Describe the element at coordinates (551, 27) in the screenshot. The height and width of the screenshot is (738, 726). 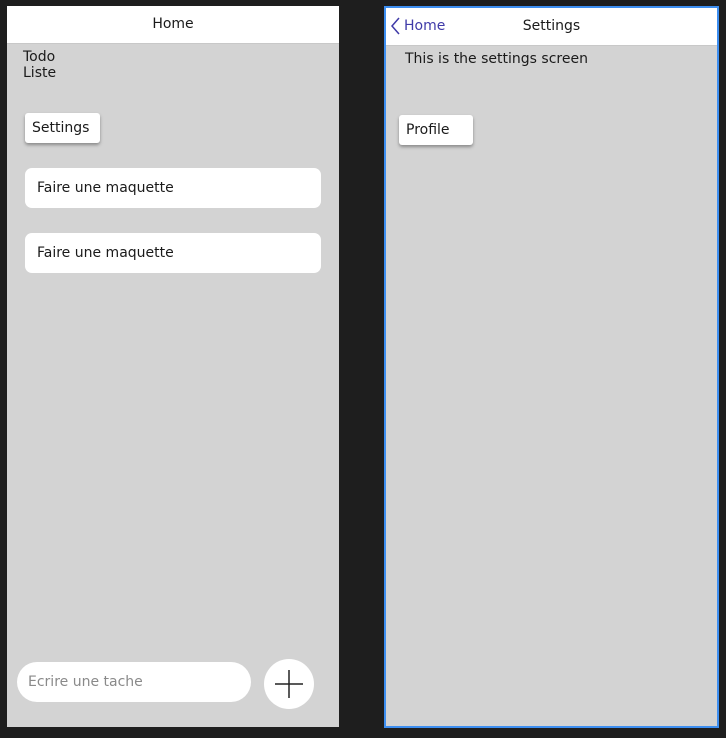
I see `settings-navbar: Settings Home` at that location.